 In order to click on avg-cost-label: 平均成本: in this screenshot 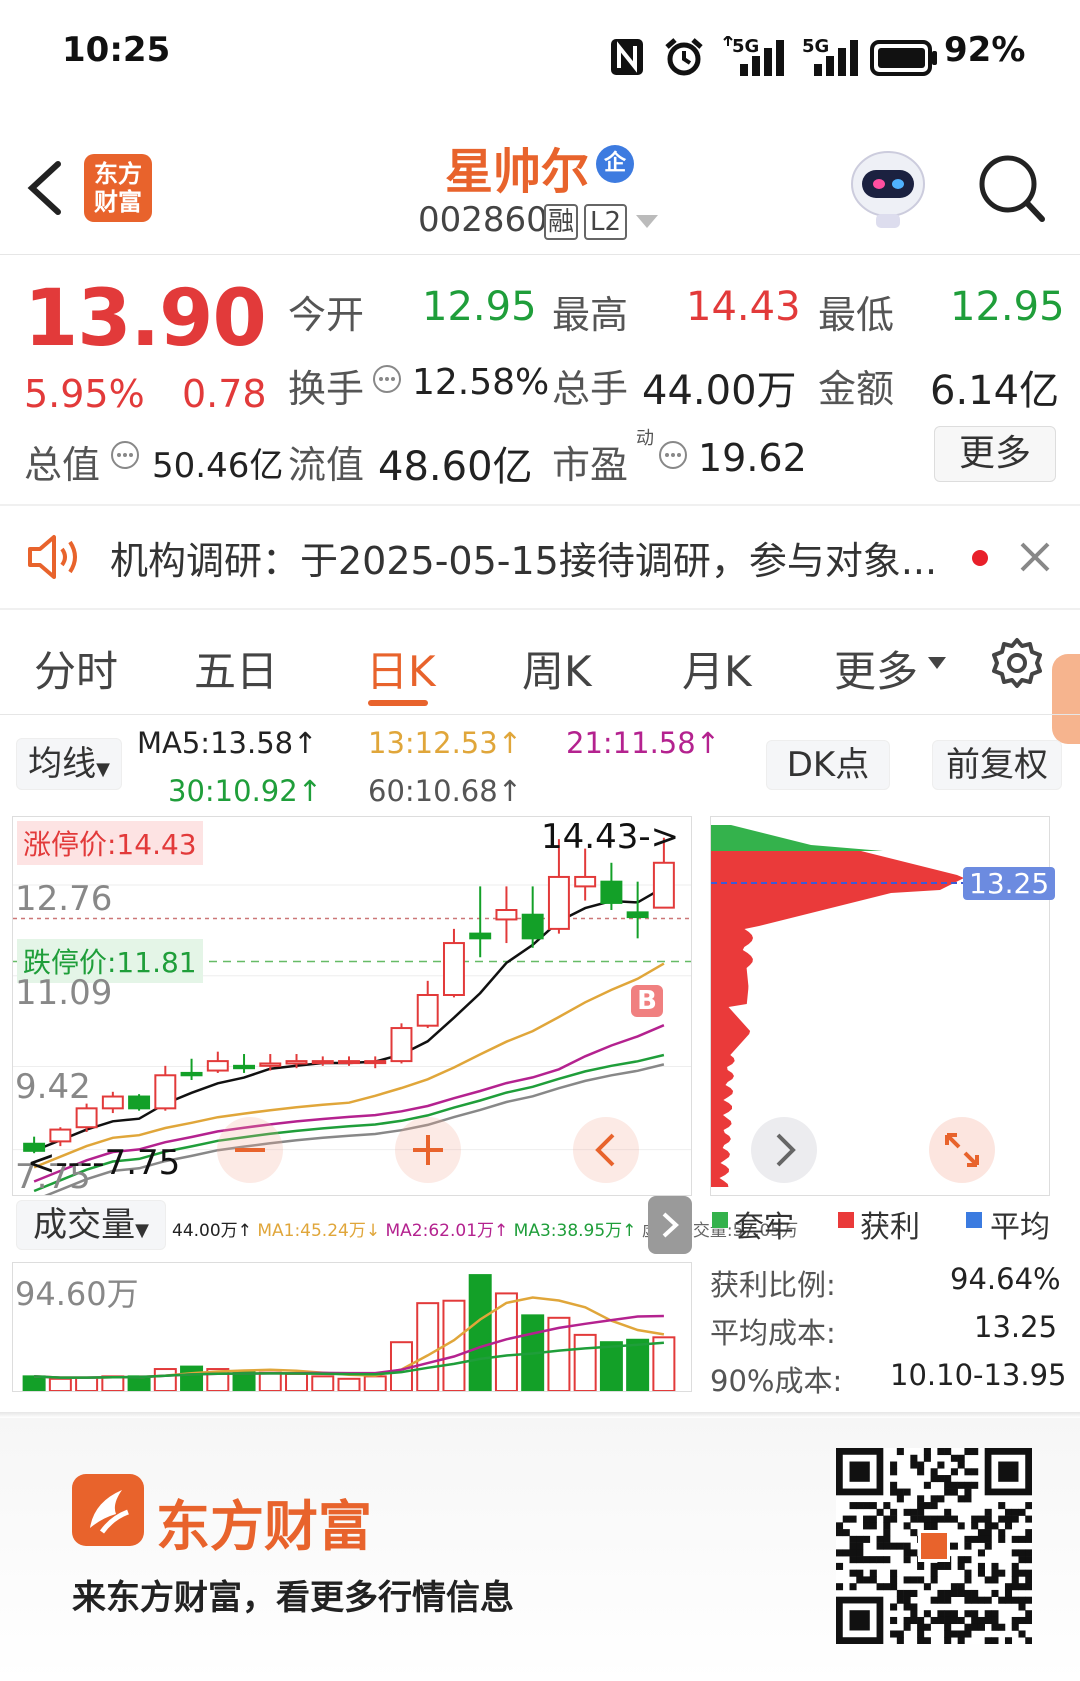, I will do `click(773, 1333)`.